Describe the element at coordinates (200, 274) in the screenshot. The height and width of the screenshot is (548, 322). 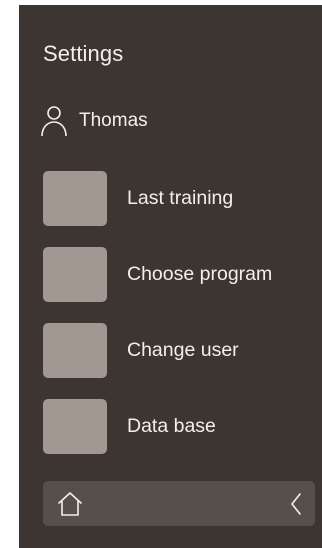
I see `menu-item-label: Choose program` at that location.